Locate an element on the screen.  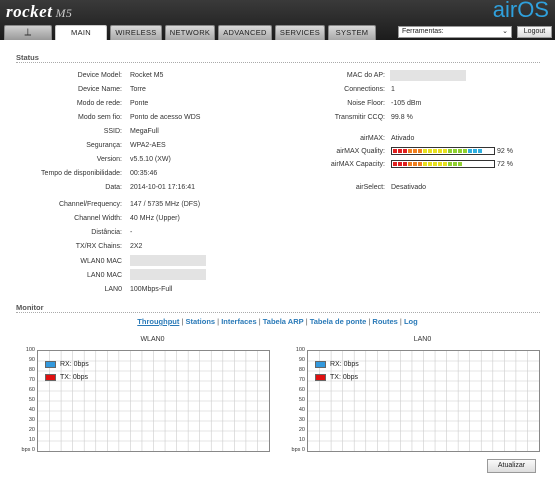
link-arp-table: Tabela ARP is located at coordinates (283, 321).